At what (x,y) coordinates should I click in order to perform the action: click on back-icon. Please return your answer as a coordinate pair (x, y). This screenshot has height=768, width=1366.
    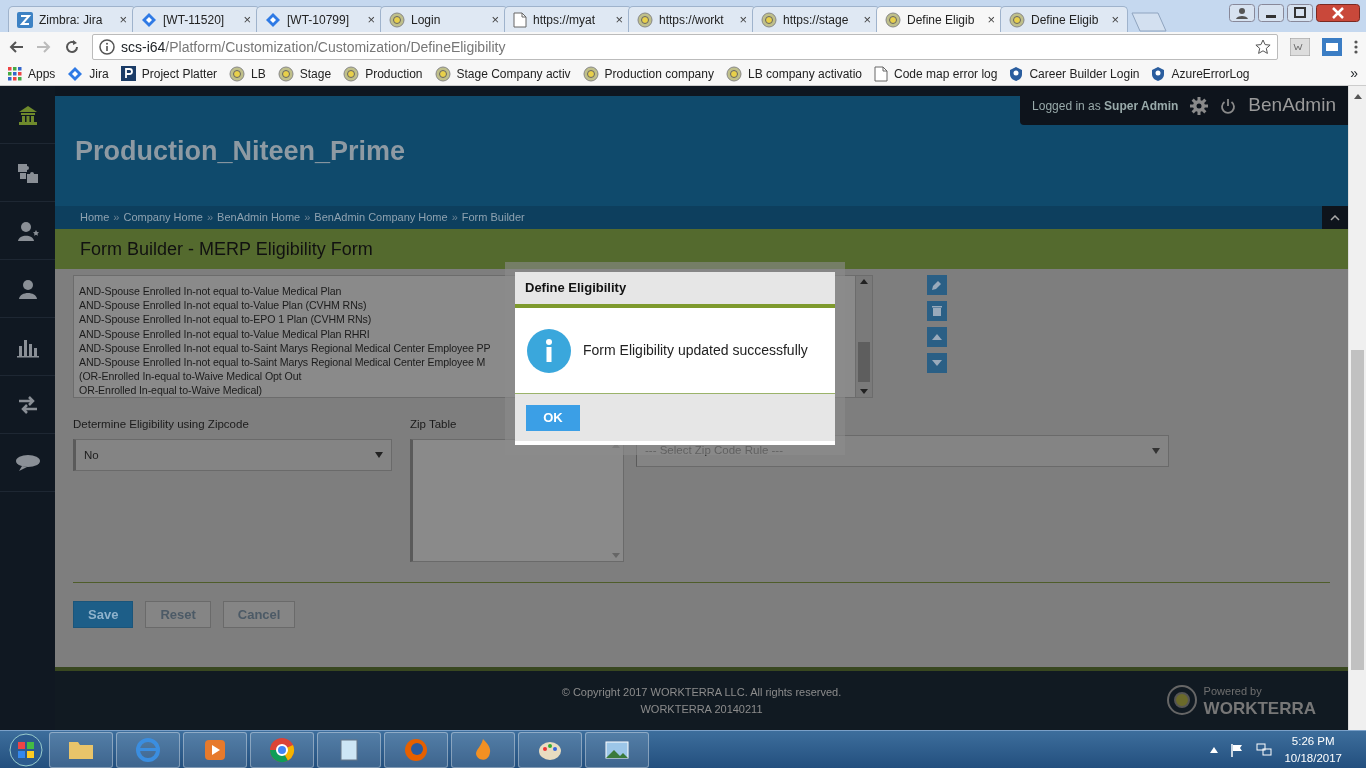
    Looking at the image, I should click on (16, 47).